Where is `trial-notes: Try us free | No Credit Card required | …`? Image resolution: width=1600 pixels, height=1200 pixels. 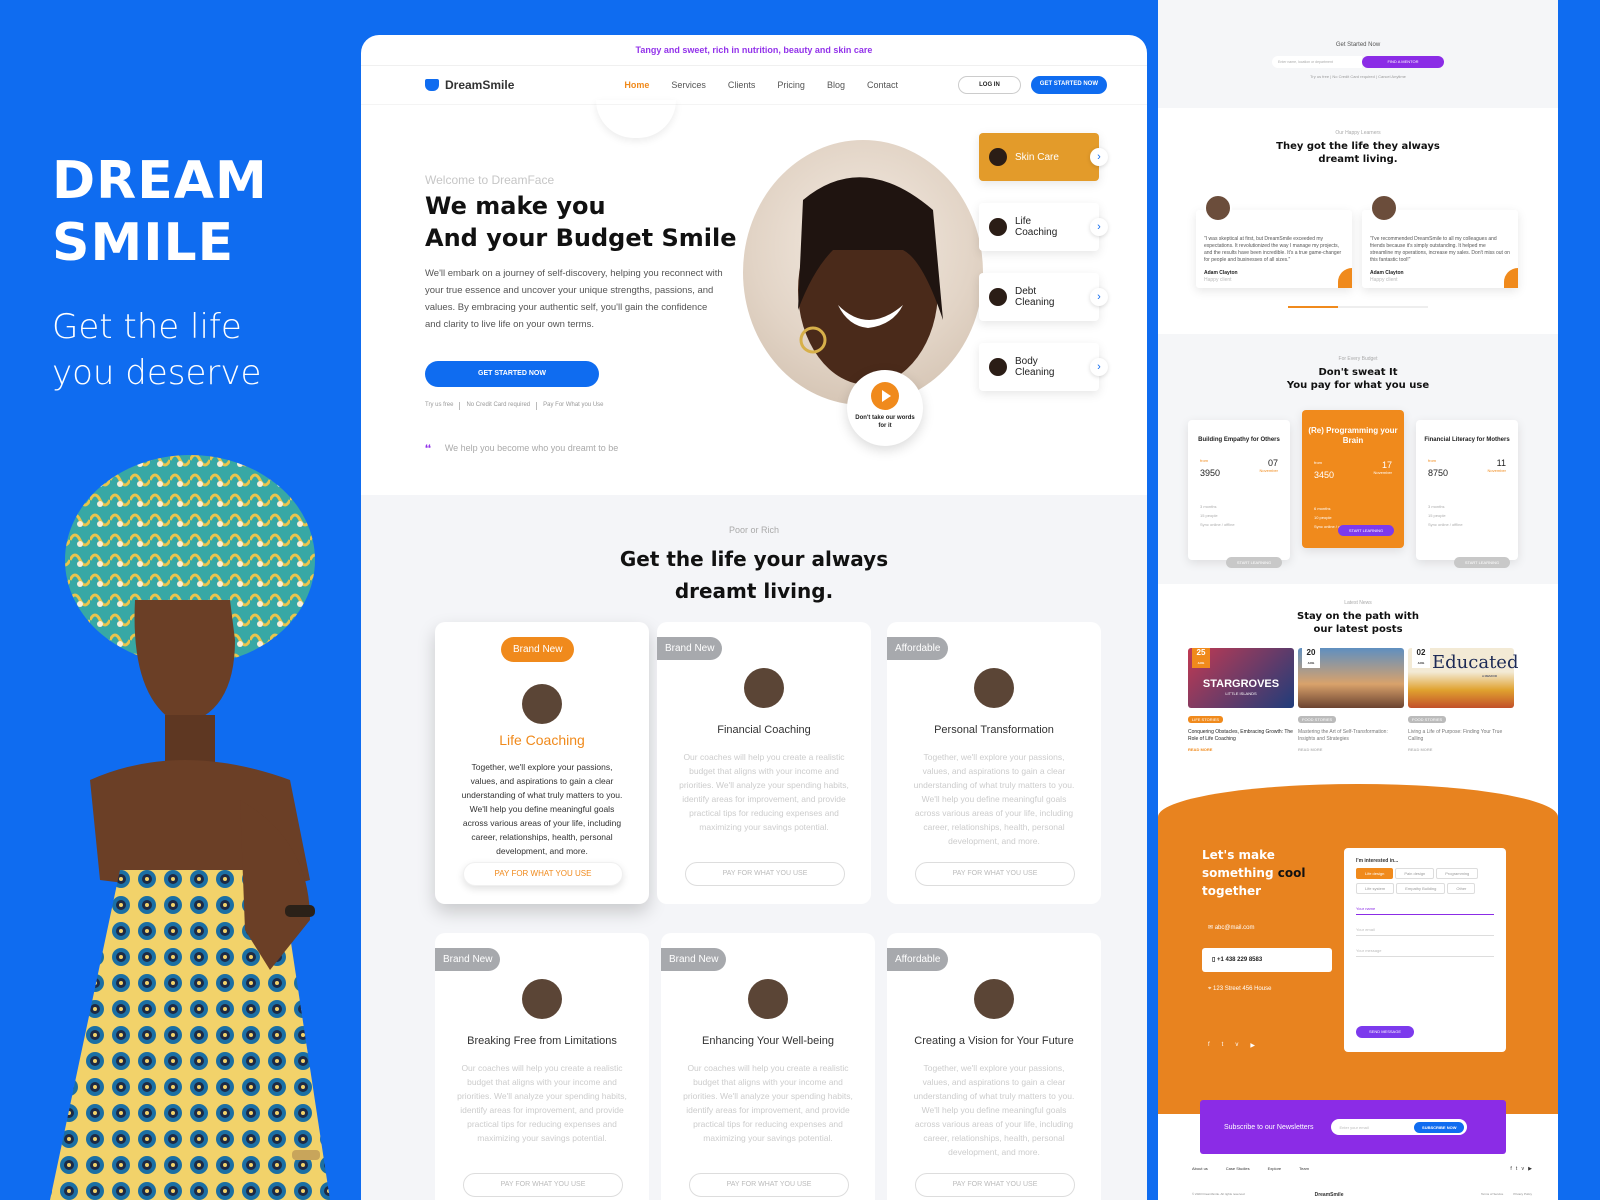
trial-notes: Try us free | No Credit Card required | … is located at coordinates (1358, 76).